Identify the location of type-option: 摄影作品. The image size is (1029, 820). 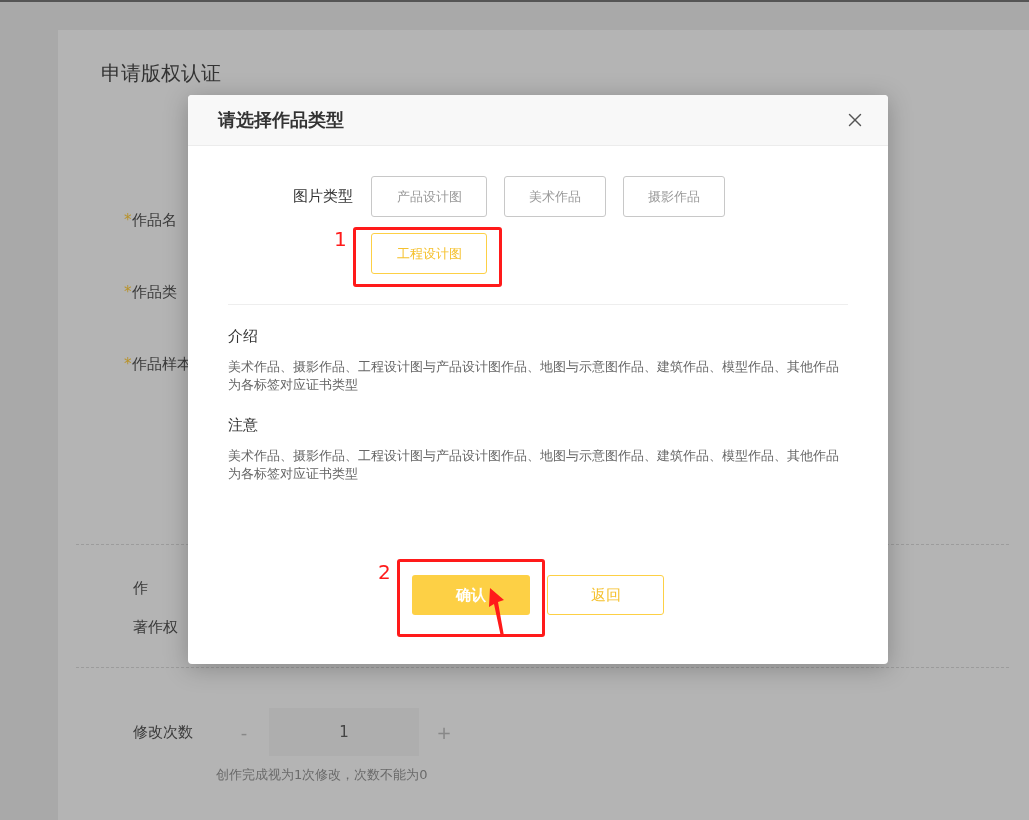
(674, 196).